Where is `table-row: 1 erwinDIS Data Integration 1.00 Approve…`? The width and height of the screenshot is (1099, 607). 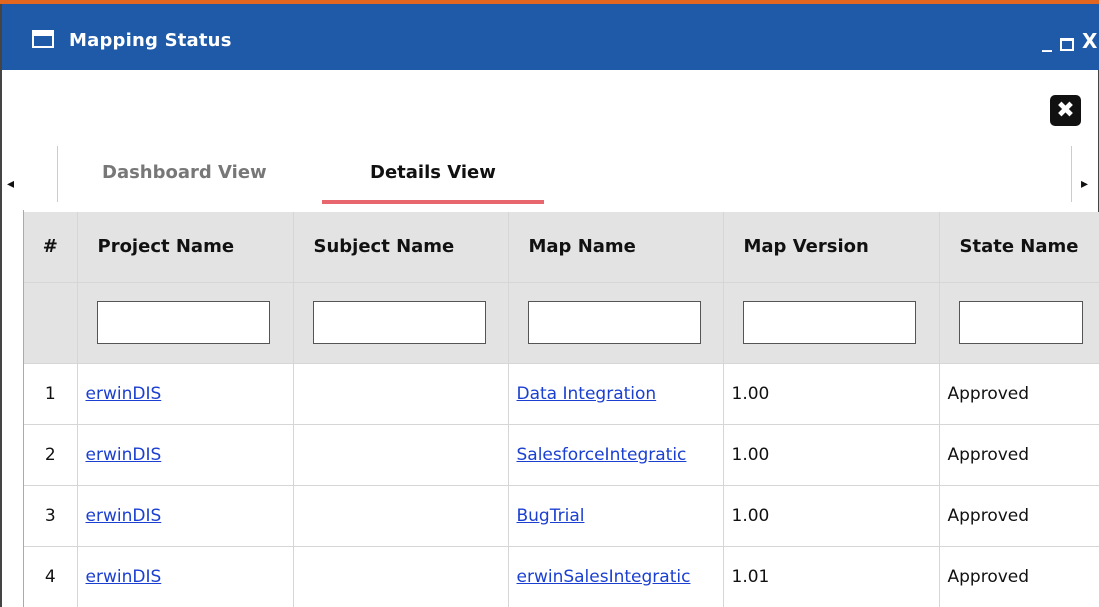 table-row: 1 erwinDIS Data Integration 1.00 Approve… is located at coordinates (561, 394).